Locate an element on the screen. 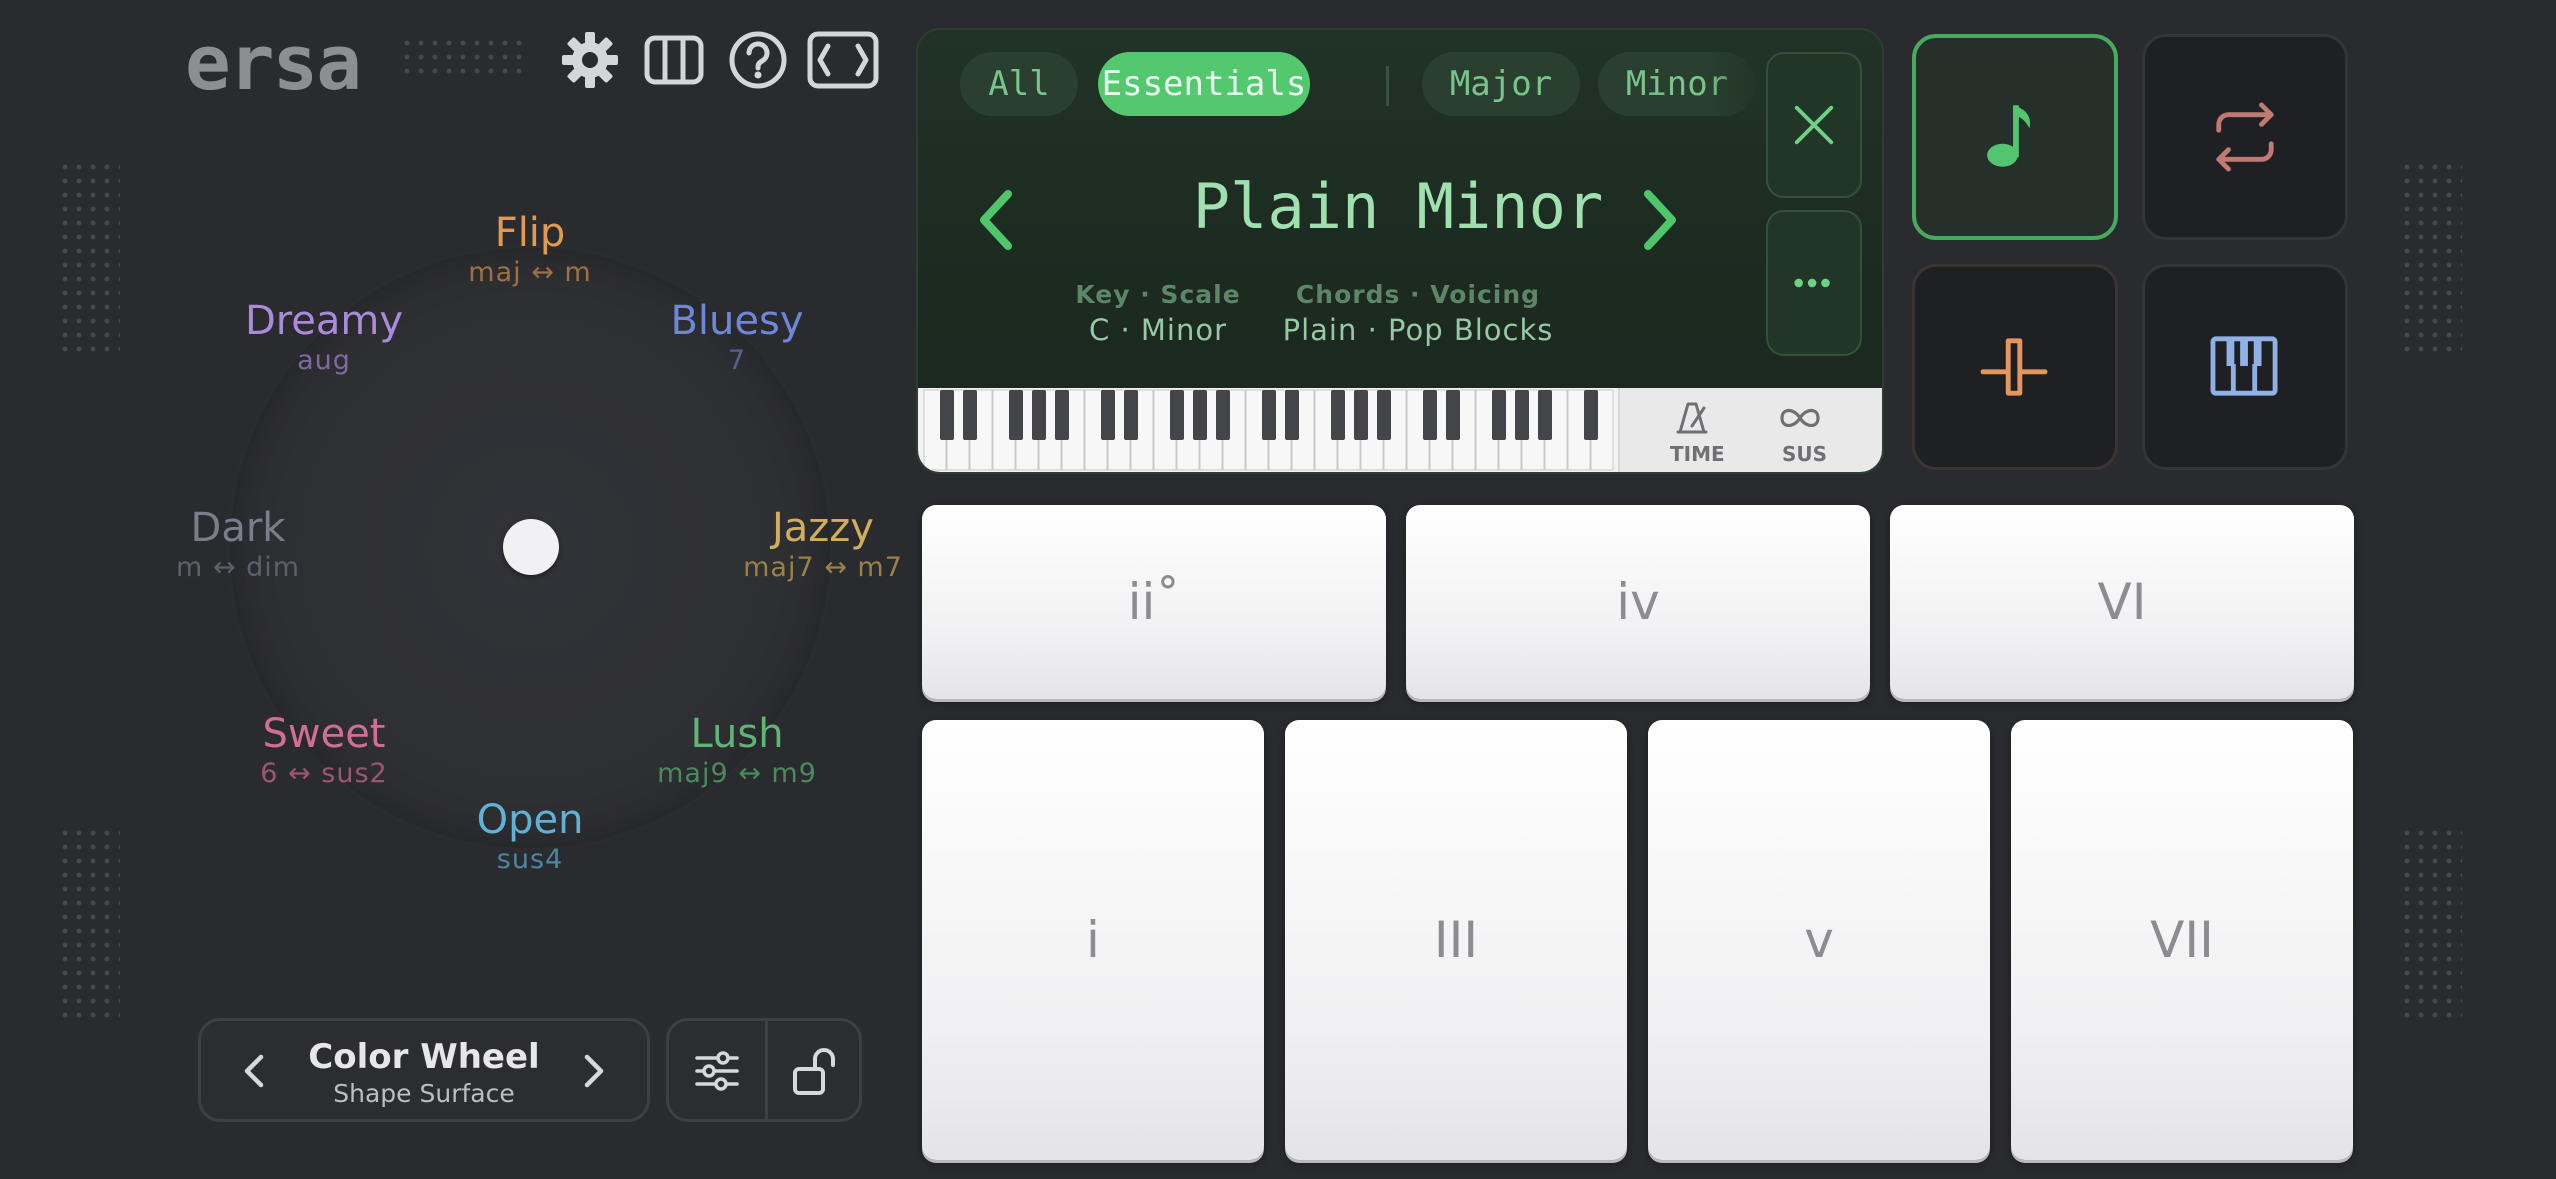  infinity-sustain-icon is located at coordinates (1800, 418).